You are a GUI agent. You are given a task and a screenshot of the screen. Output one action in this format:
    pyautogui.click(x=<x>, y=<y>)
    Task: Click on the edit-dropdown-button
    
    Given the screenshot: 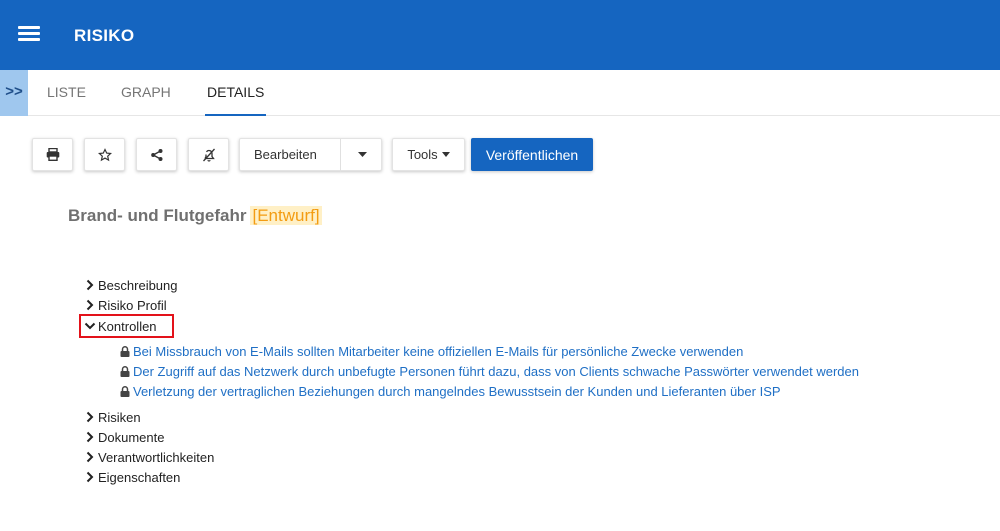 What is the action you would take?
    pyautogui.click(x=362, y=154)
    